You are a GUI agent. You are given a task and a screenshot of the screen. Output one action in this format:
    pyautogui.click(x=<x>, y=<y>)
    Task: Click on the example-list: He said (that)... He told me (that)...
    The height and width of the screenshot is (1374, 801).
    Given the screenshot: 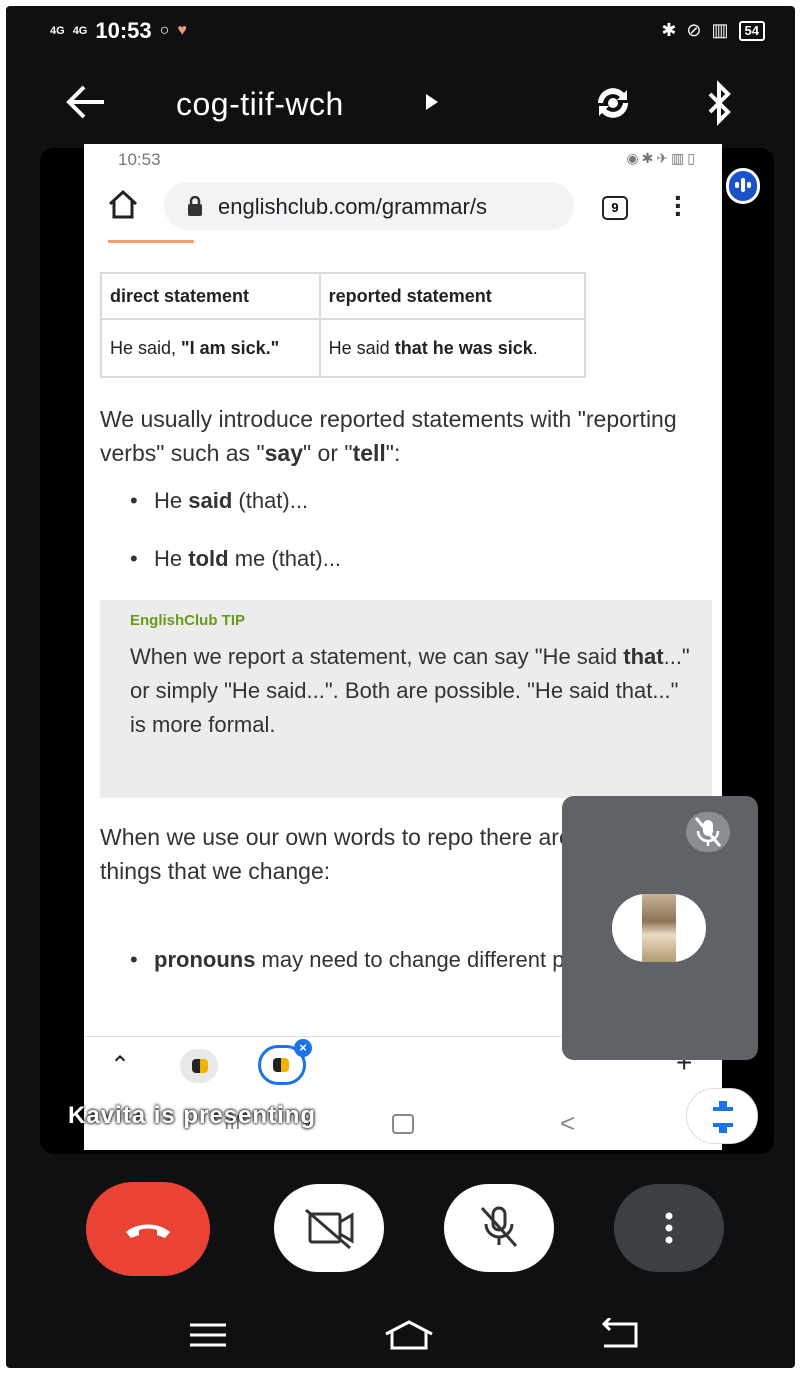 What is the action you would take?
    pyautogui.click(x=235, y=544)
    